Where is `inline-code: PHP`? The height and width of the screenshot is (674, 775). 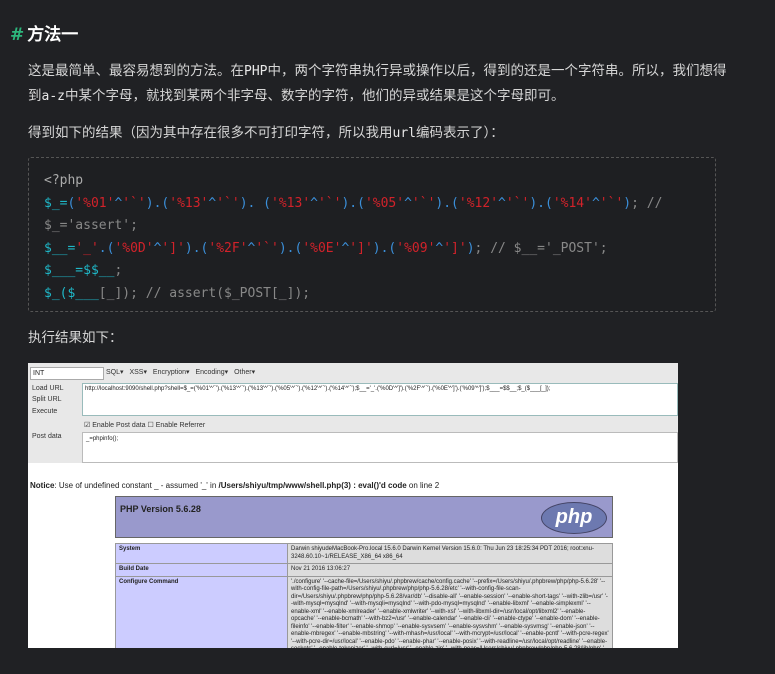
inline-code: PHP is located at coordinates (256, 71).